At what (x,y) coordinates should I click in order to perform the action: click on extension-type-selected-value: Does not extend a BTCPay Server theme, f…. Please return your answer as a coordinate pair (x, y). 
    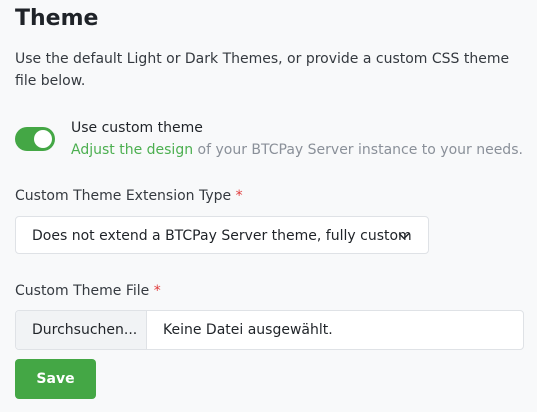
    Looking at the image, I should click on (222, 236).